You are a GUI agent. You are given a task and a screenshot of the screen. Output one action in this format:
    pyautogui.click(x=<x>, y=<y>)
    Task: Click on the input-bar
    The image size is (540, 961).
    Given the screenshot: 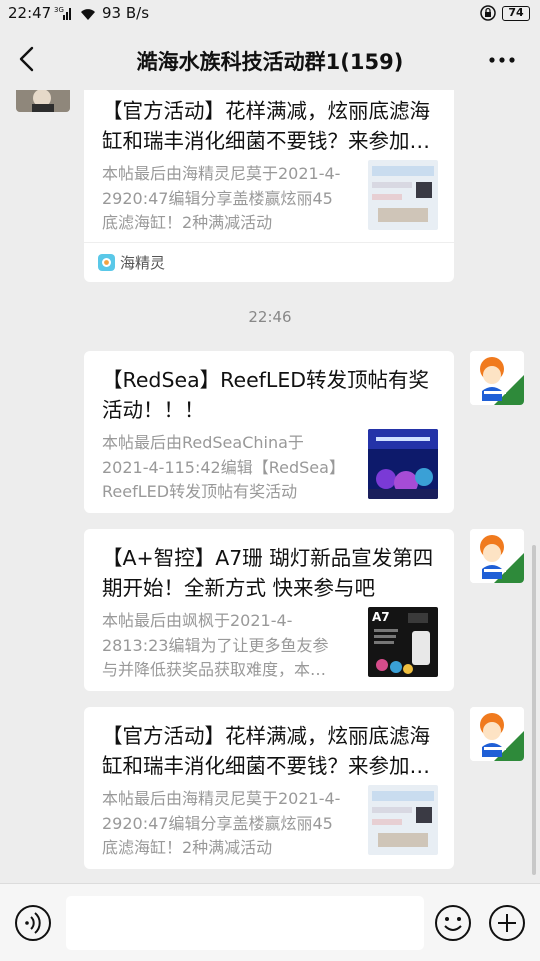 What is the action you would take?
    pyautogui.click(x=270, y=922)
    